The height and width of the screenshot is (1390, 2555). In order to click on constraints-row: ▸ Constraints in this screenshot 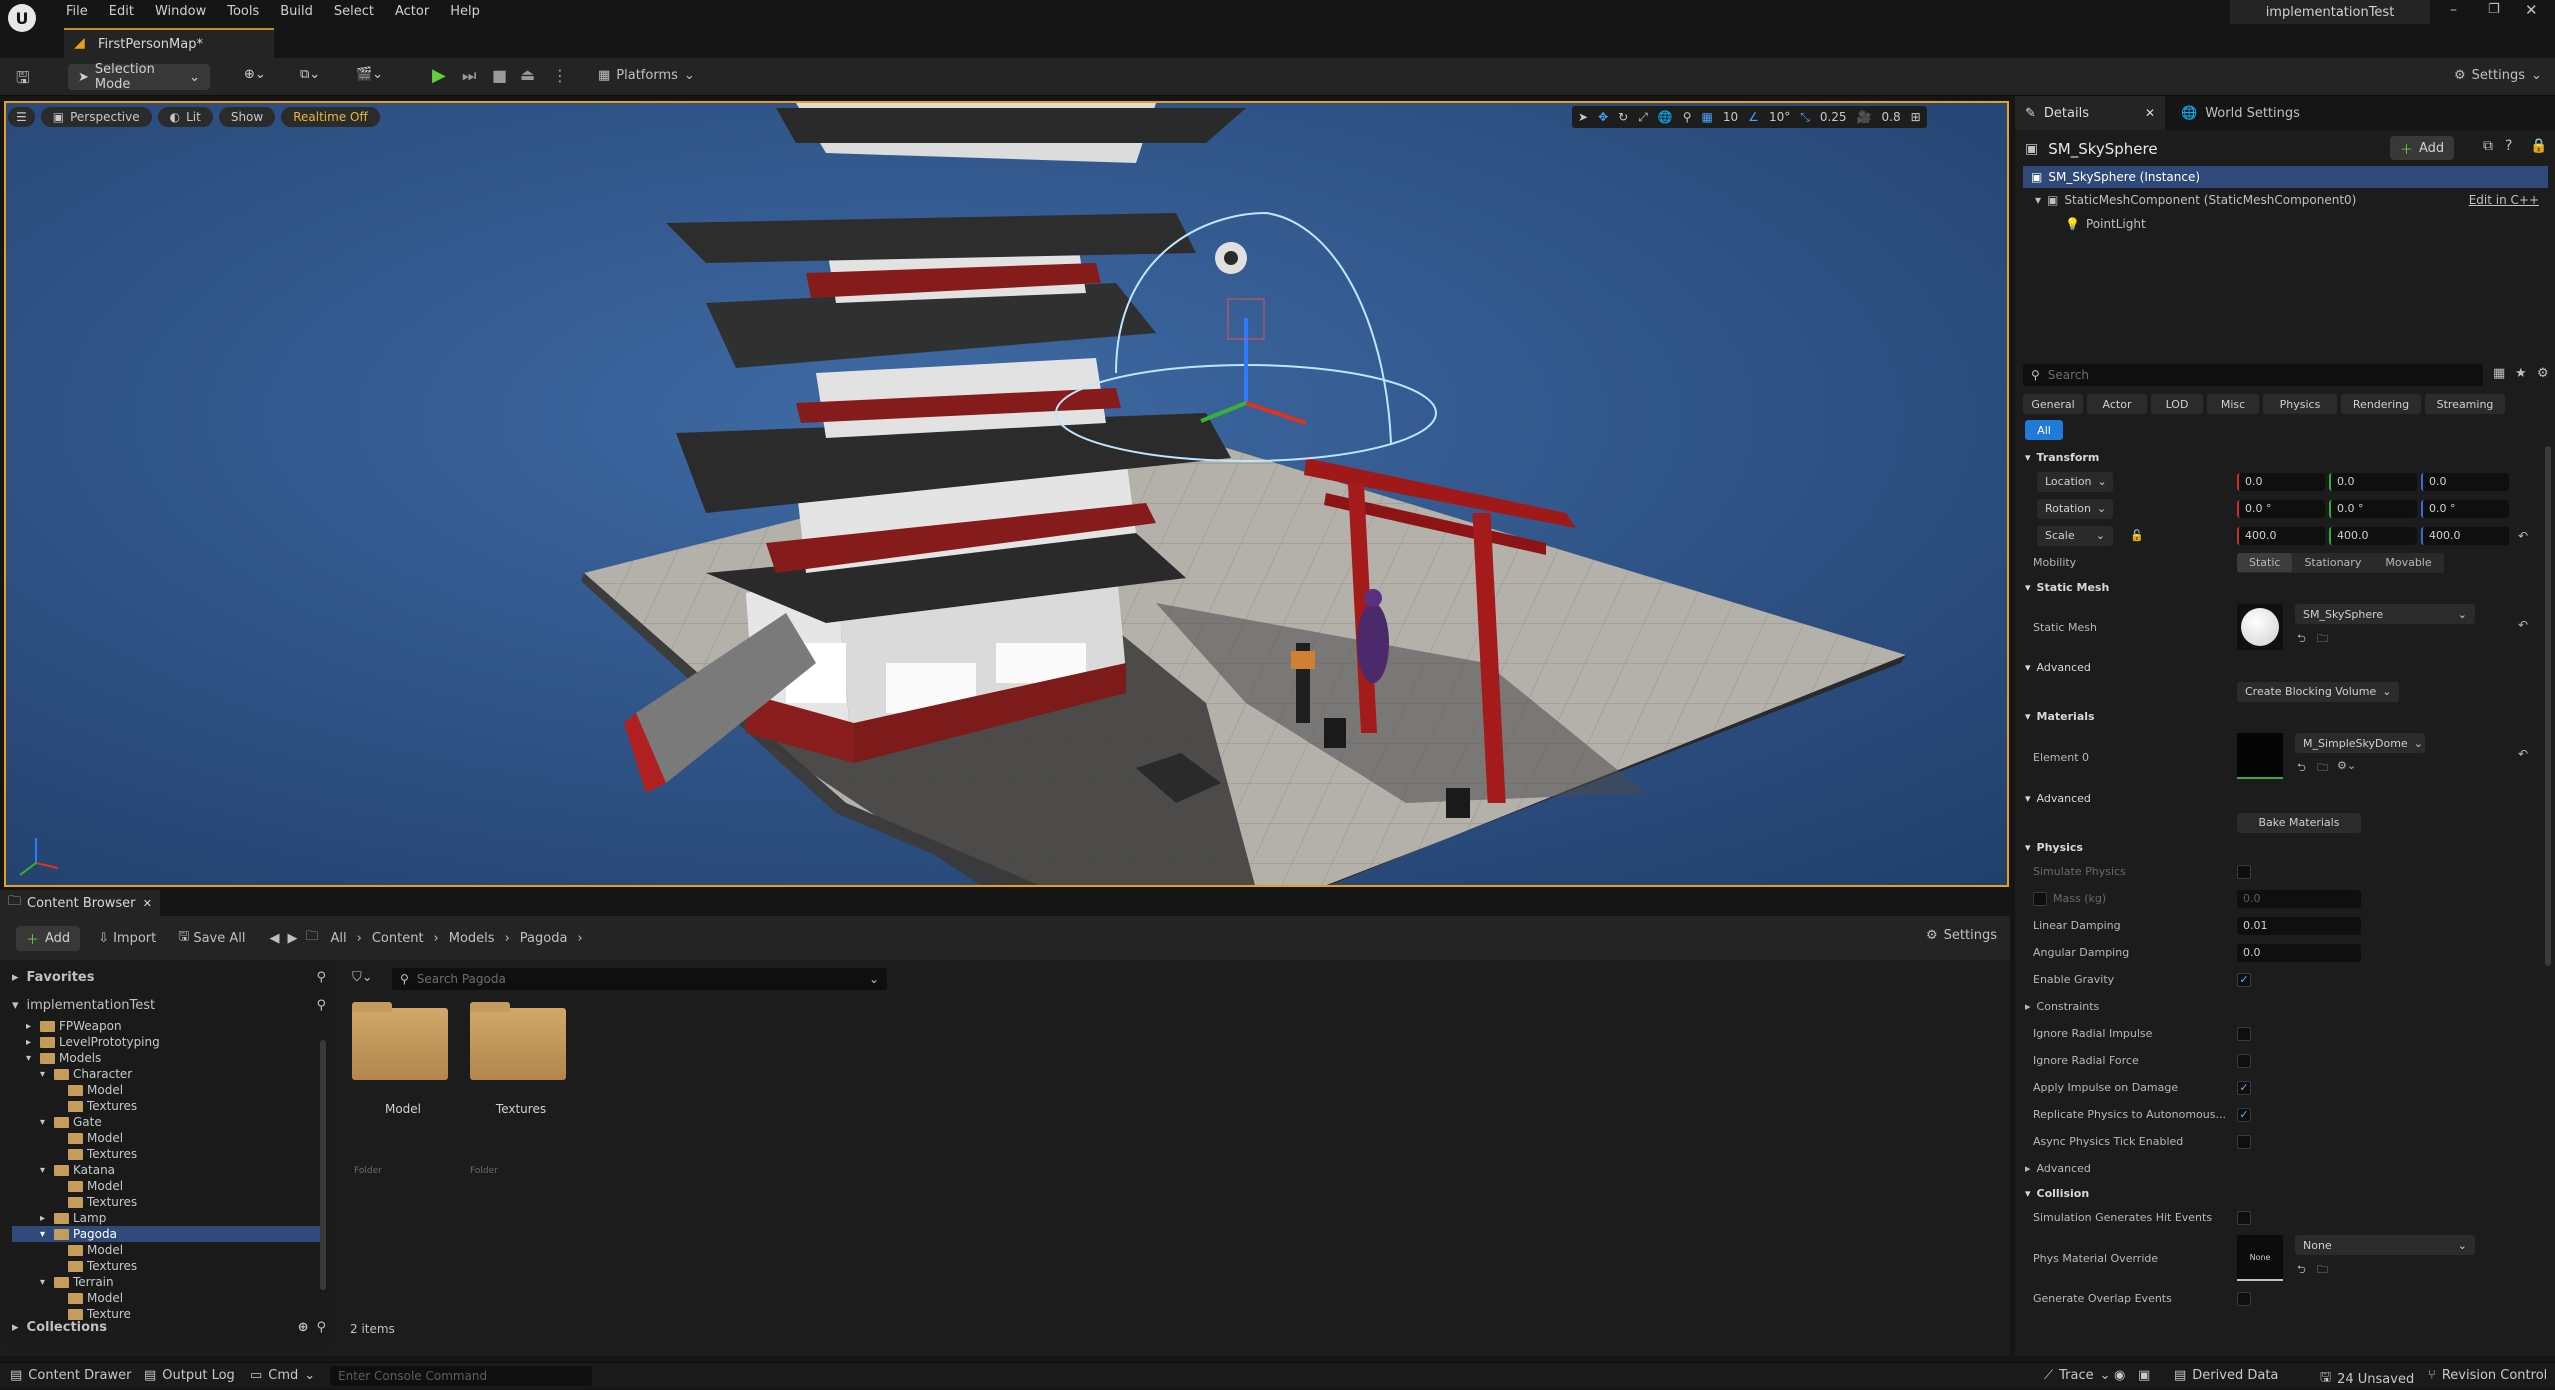, I will do `click(2277, 1006)`.